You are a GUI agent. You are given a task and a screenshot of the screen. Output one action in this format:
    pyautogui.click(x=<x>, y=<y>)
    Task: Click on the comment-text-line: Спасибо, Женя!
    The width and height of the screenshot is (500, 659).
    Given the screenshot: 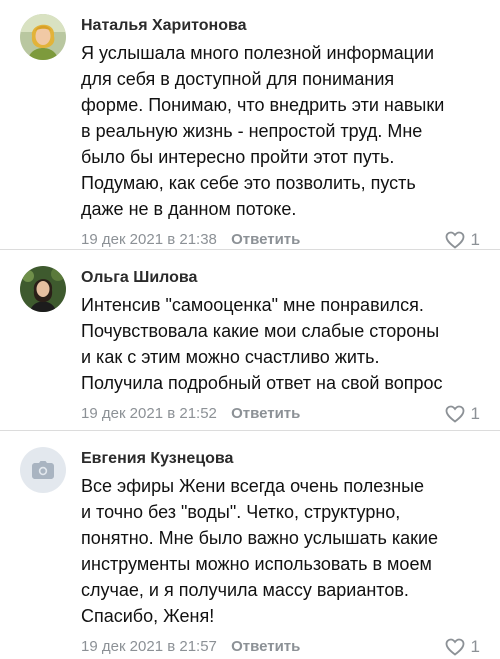 What is the action you would take?
    pyautogui.click(x=148, y=616)
    